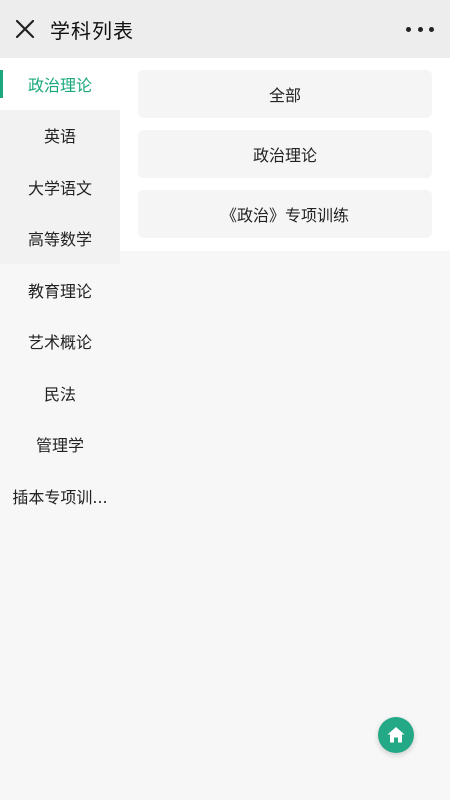 The height and width of the screenshot is (800, 450). What do you see at coordinates (60, 238) in the screenshot?
I see `sidebar-item-math: 高等数学` at bounding box center [60, 238].